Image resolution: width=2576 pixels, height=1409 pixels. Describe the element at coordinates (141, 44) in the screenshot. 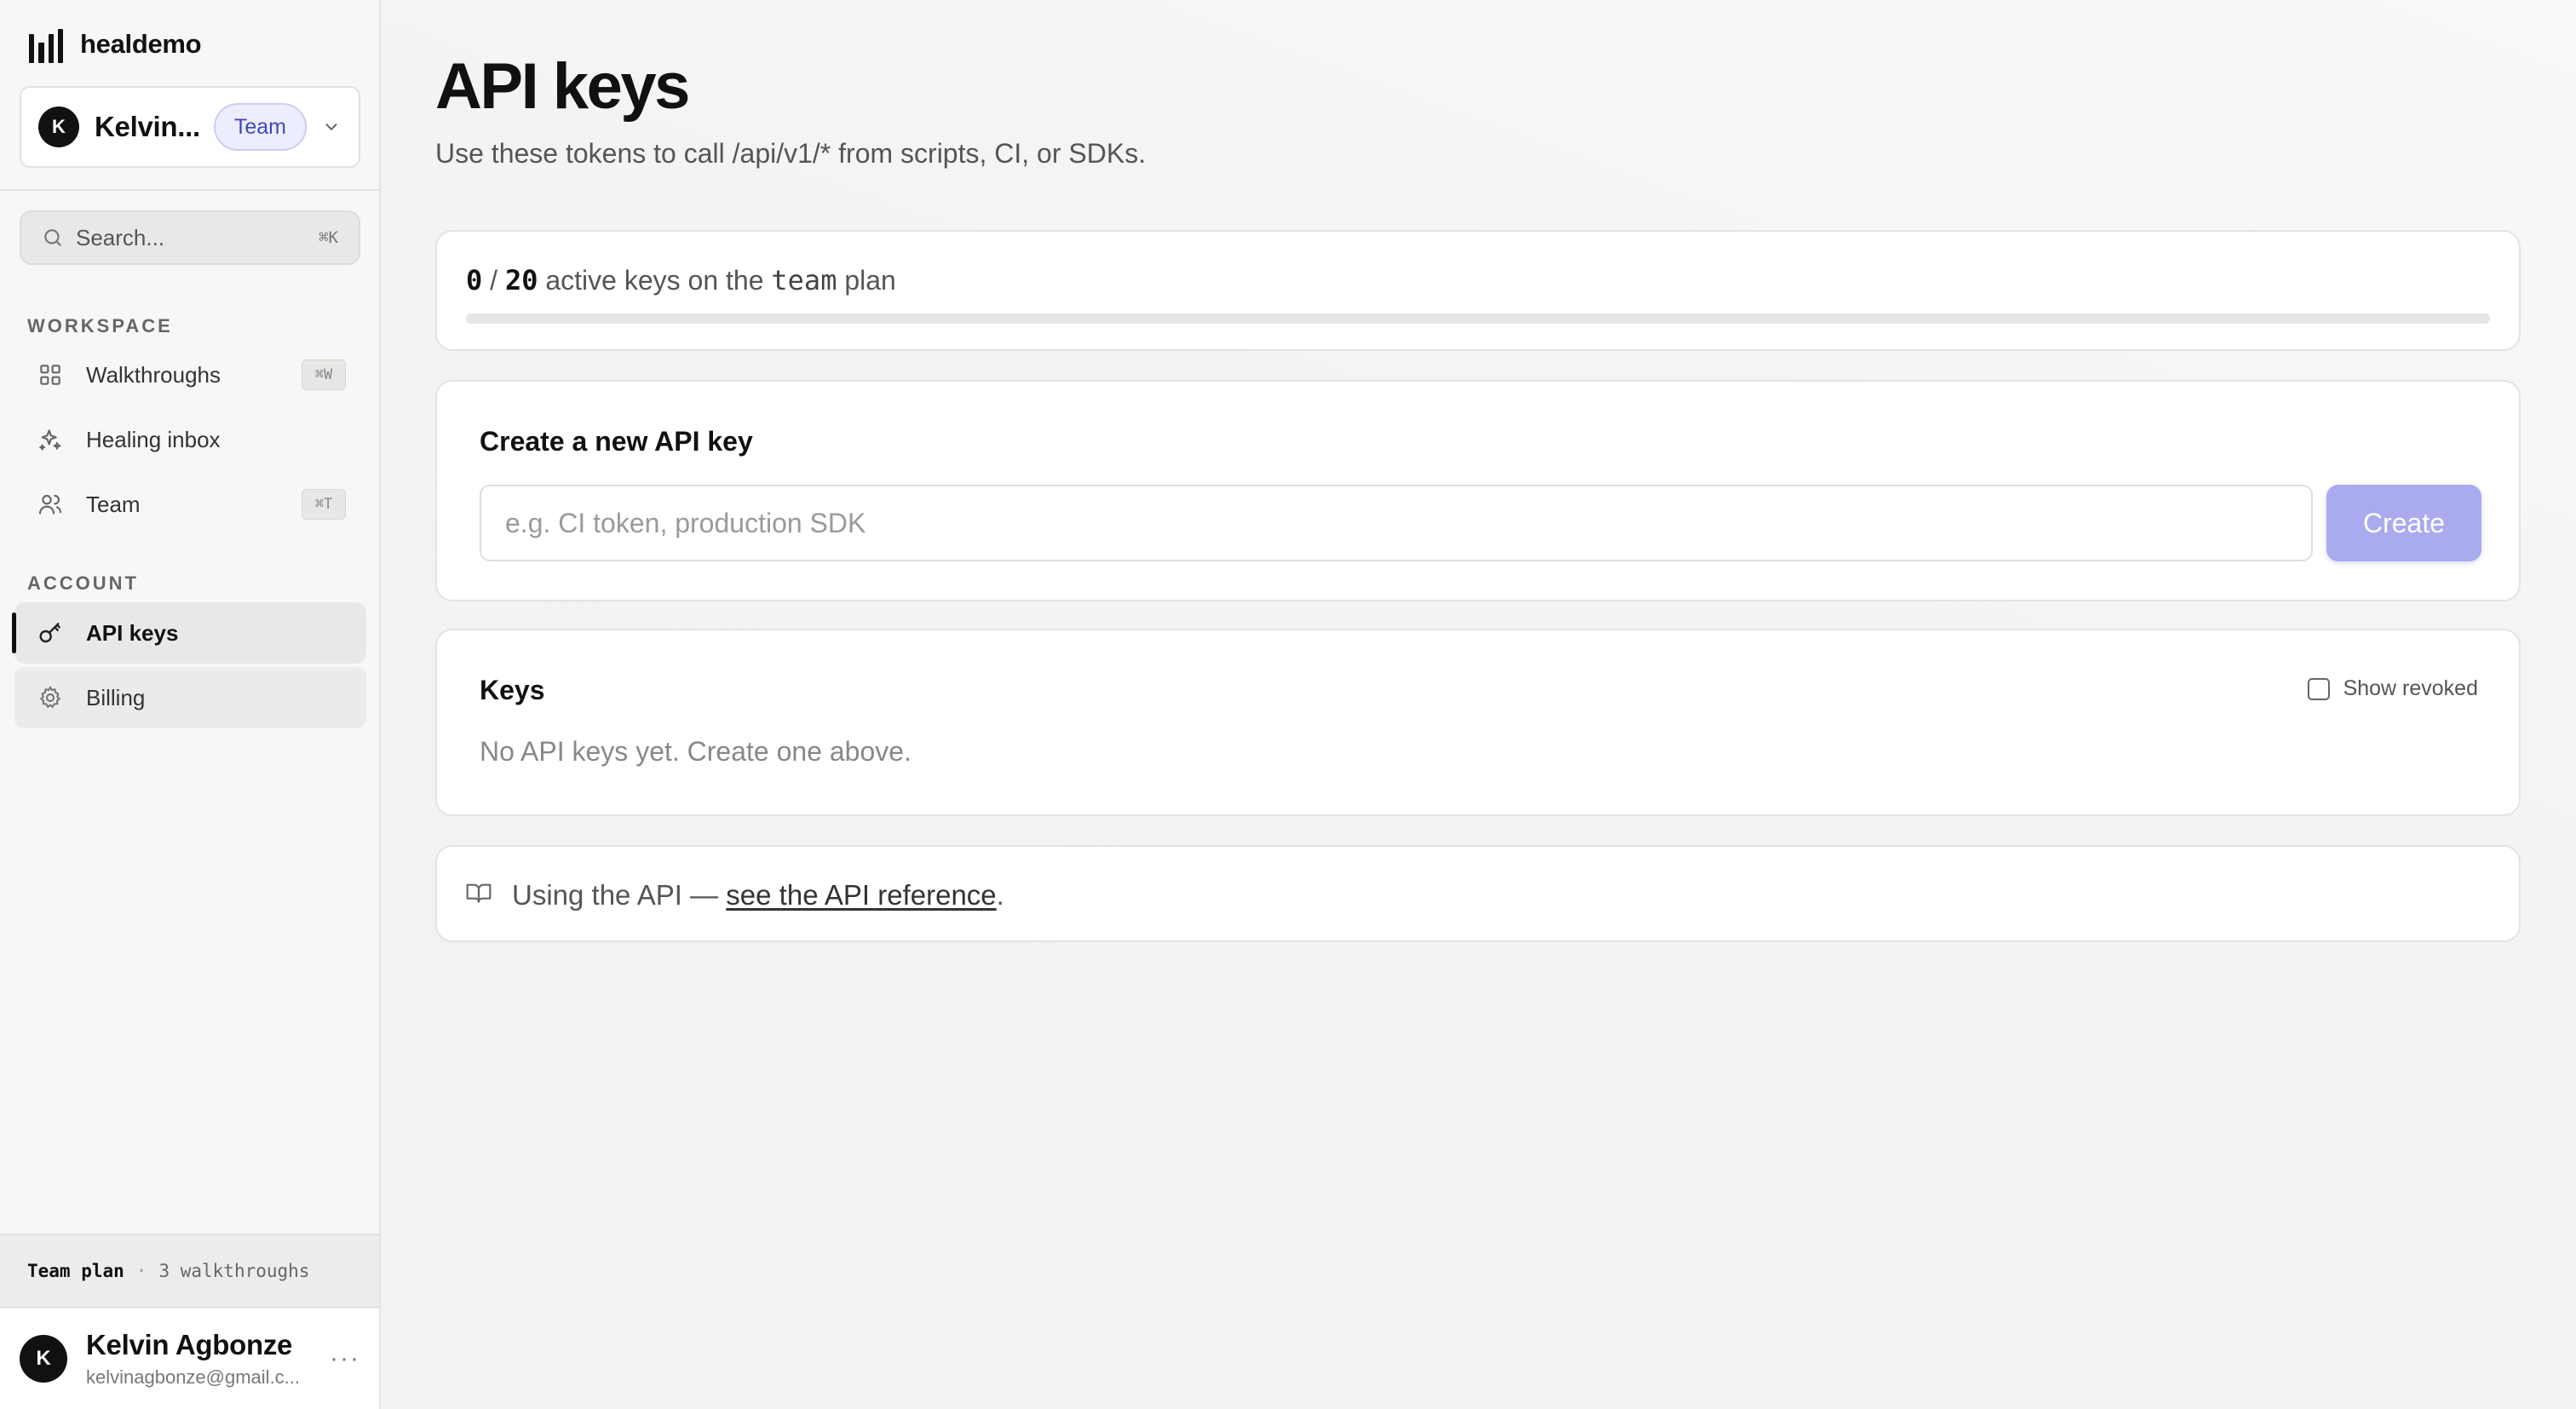

I see `brand-name: healdemo` at that location.